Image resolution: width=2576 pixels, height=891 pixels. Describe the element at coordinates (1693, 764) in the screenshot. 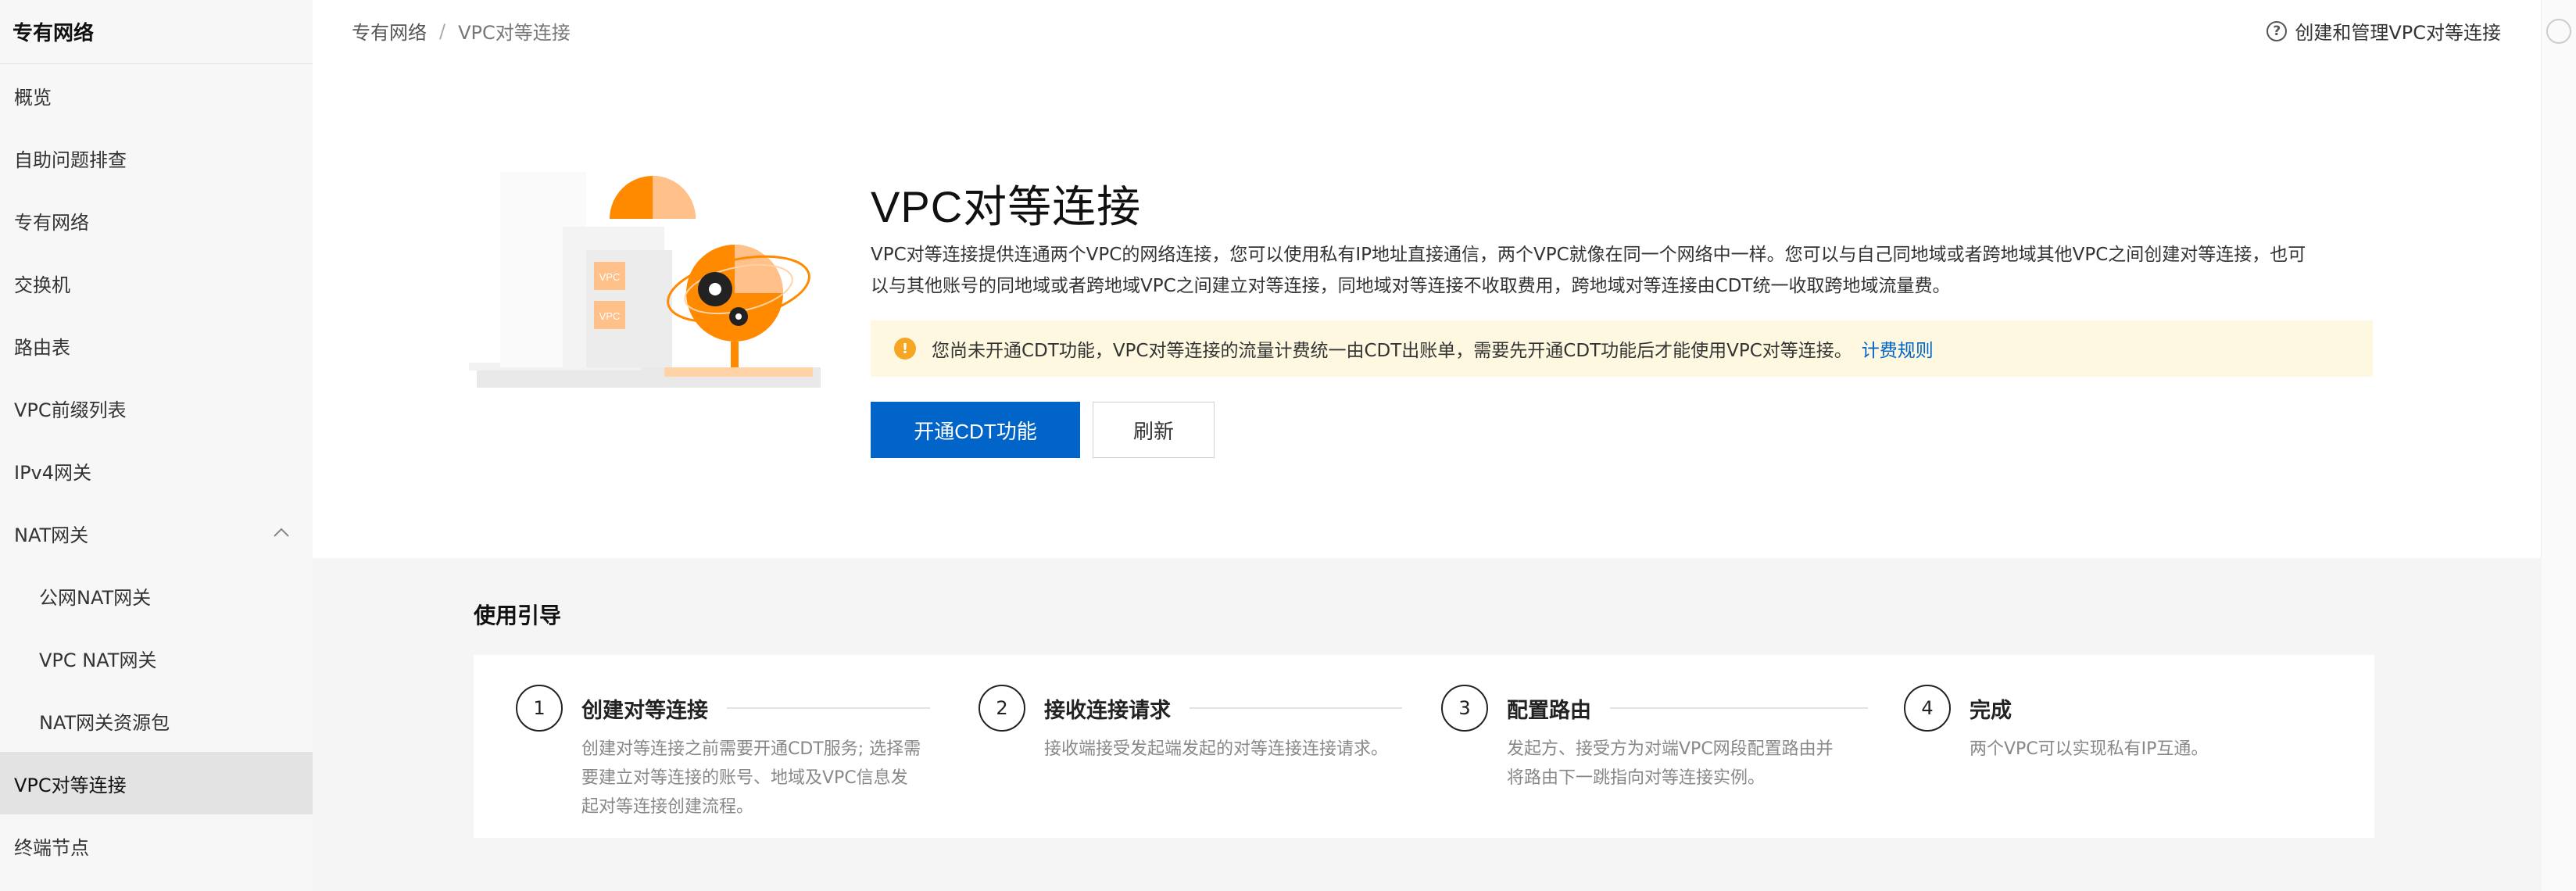

I see `step-description: 发起方、接受方为对端VPC网段配置路由并 将路由下一跳指向对等连接实例。` at that location.